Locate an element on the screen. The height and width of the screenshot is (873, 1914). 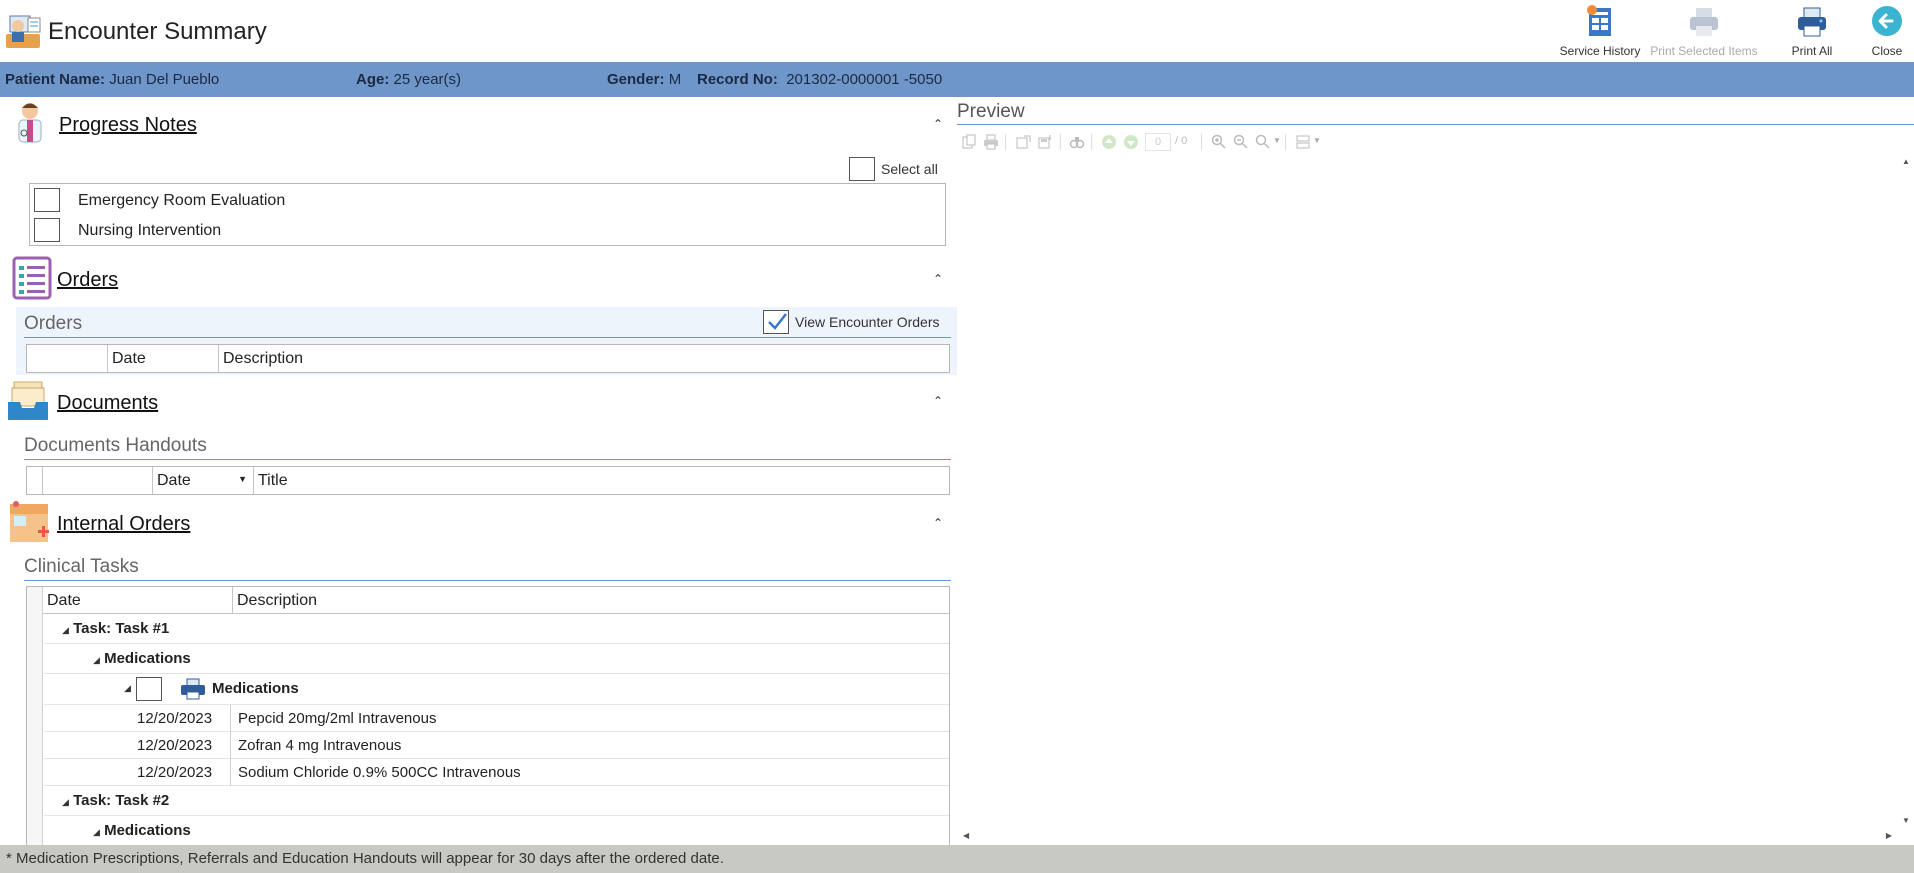
orders-title: Orders is located at coordinates (87, 280).